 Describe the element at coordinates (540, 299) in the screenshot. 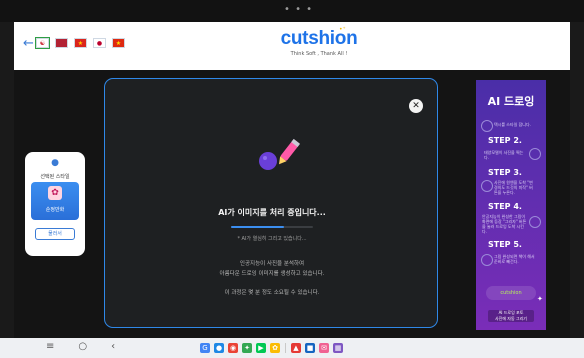

I see `sparkle-icon: ✦` at that location.